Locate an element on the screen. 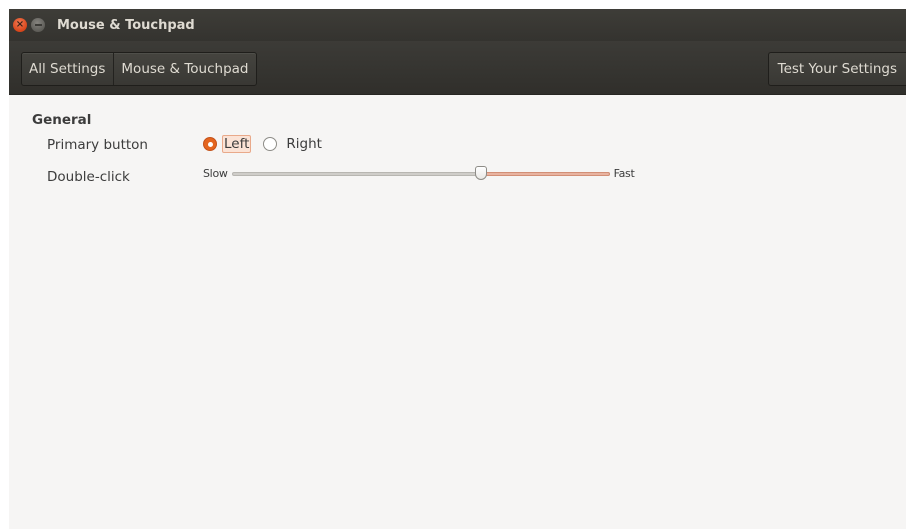 Image resolution: width=906 pixels, height=529 pixels. radio-right: Right is located at coordinates (293, 144).